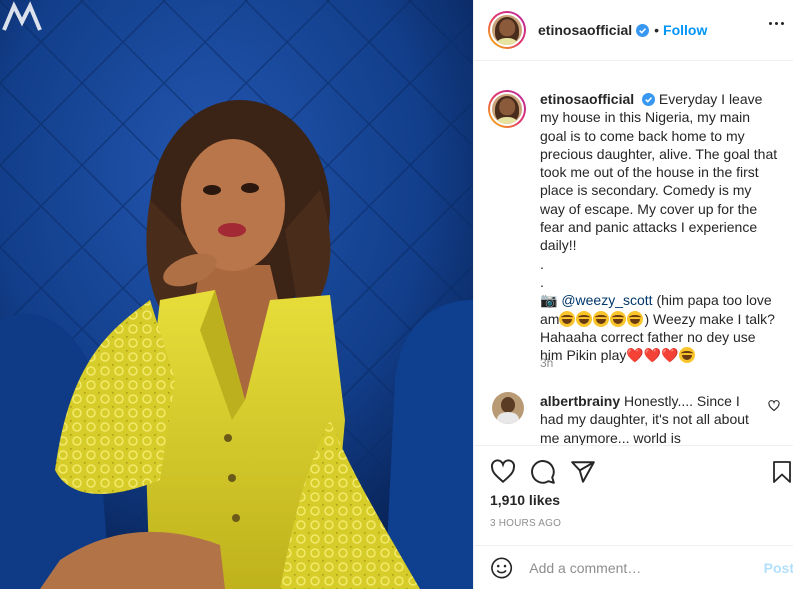 This screenshot has width=793, height=589. I want to click on post-header: etinosaofficial • Follow, so click(633, 30).